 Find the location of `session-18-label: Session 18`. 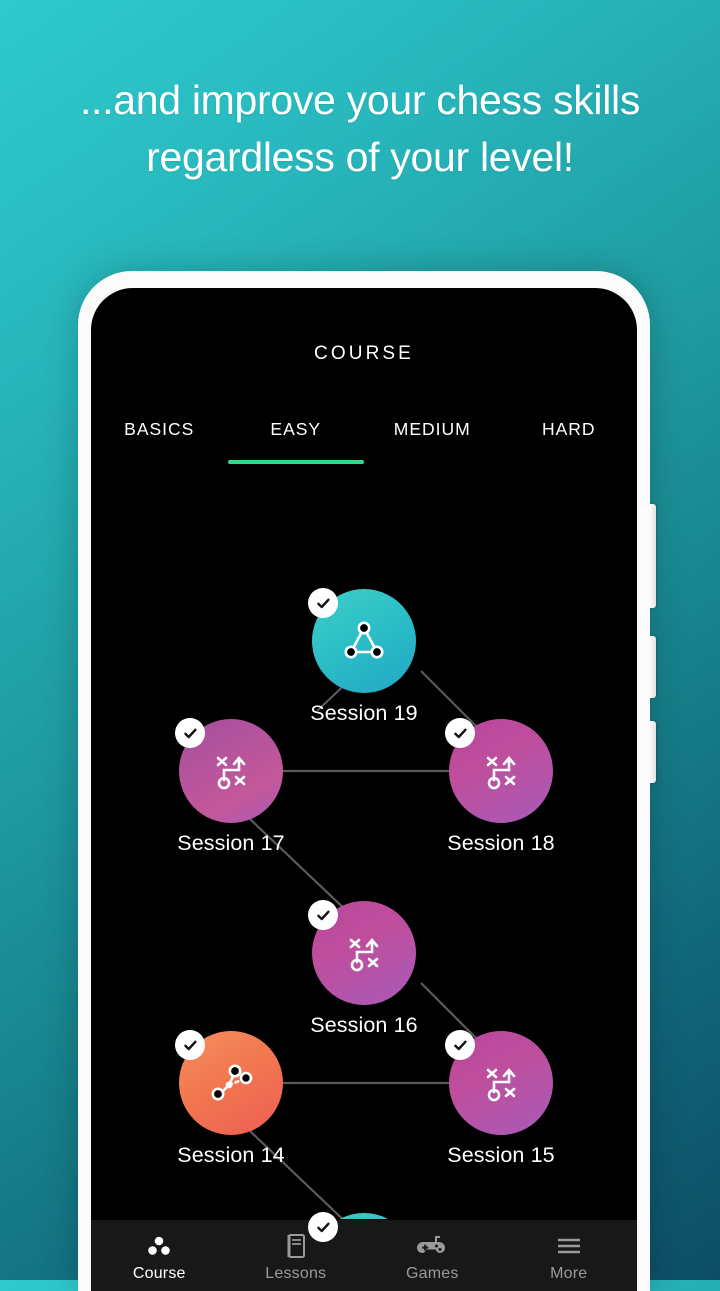

session-18-label: Session 18 is located at coordinates (501, 843).